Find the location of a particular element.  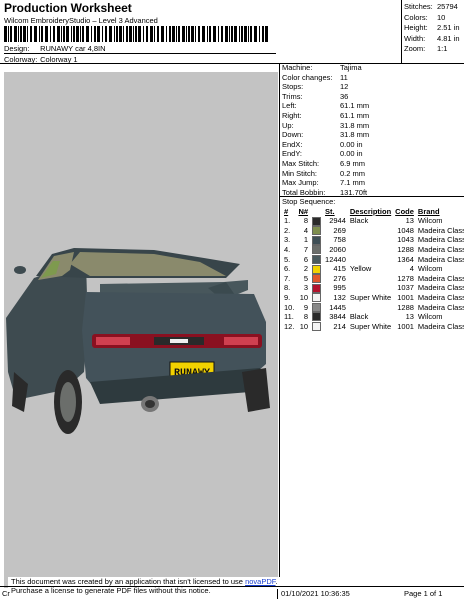

stop-cell: 758 is located at coordinates (339, 240).